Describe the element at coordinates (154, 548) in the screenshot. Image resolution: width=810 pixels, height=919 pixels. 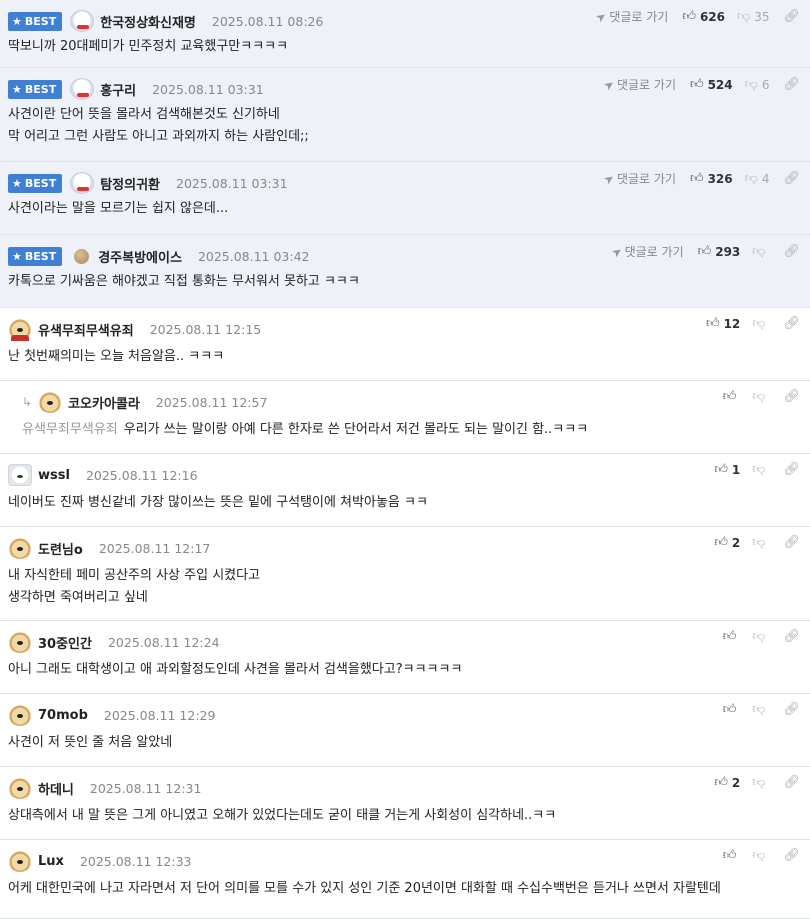
I see `comment-date: 2025.08.11 12:17` at that location.